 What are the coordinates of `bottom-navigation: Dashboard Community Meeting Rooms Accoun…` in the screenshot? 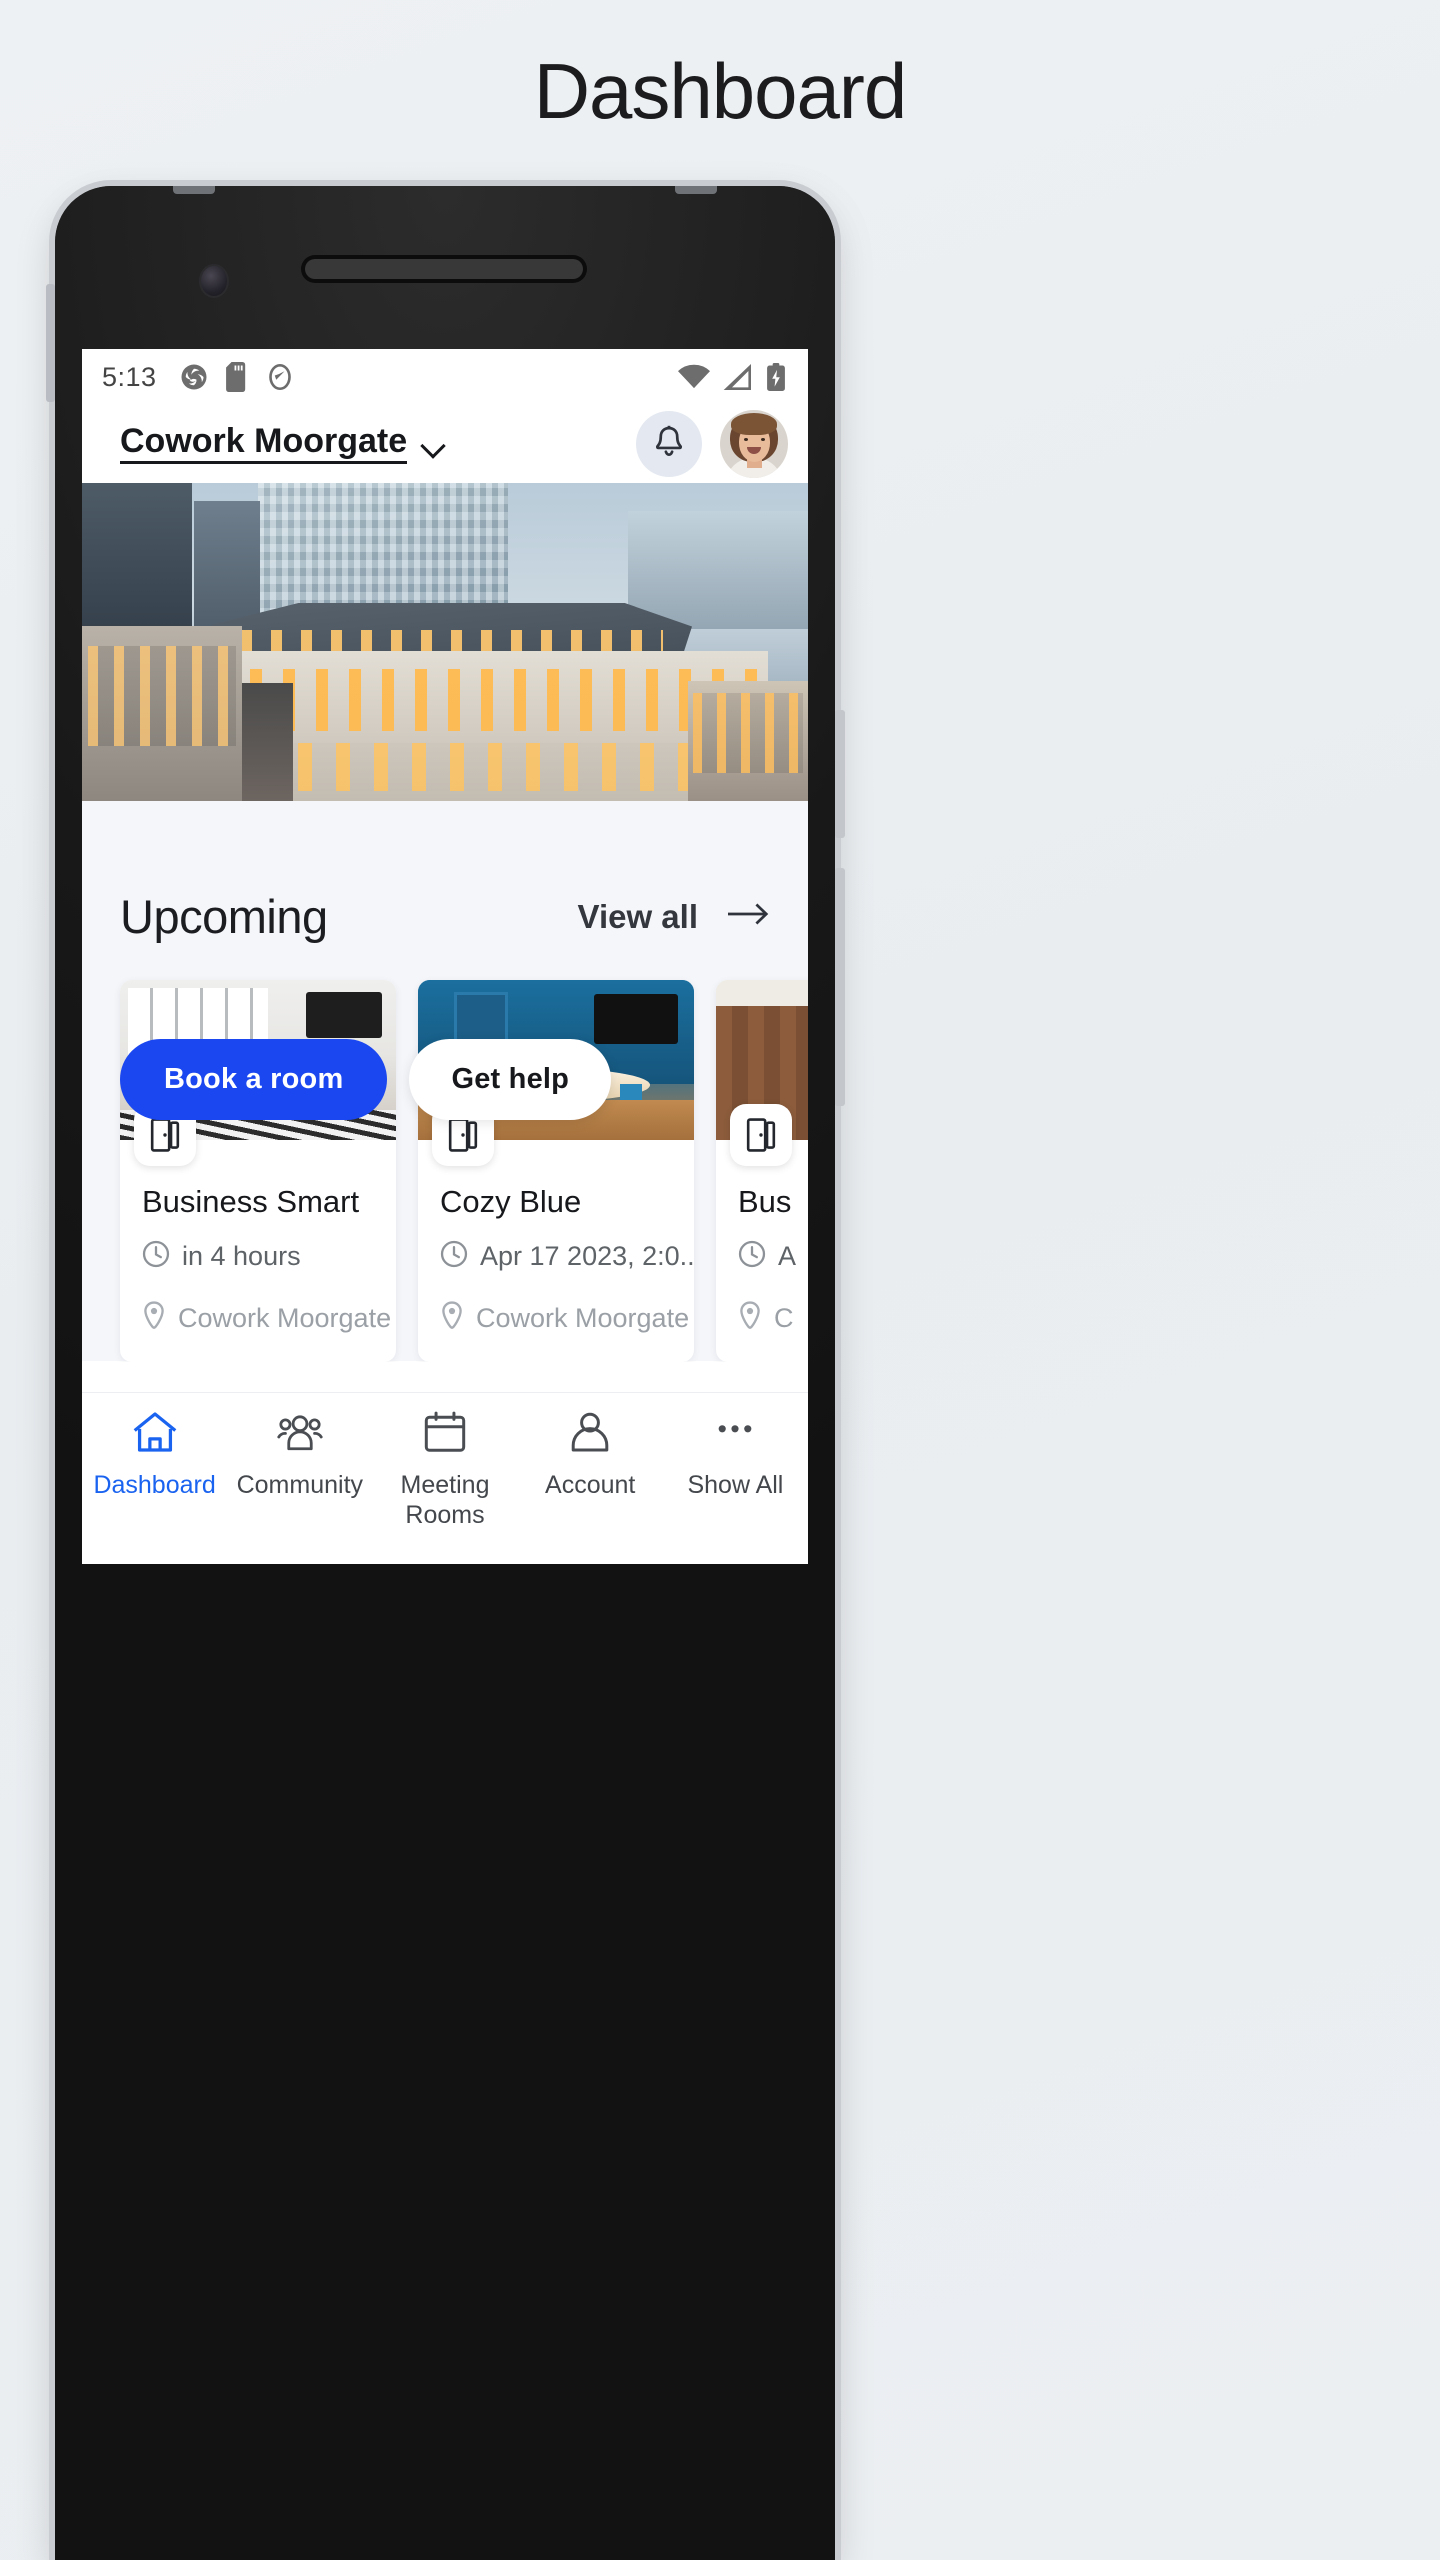 It's located at (445, 1478).